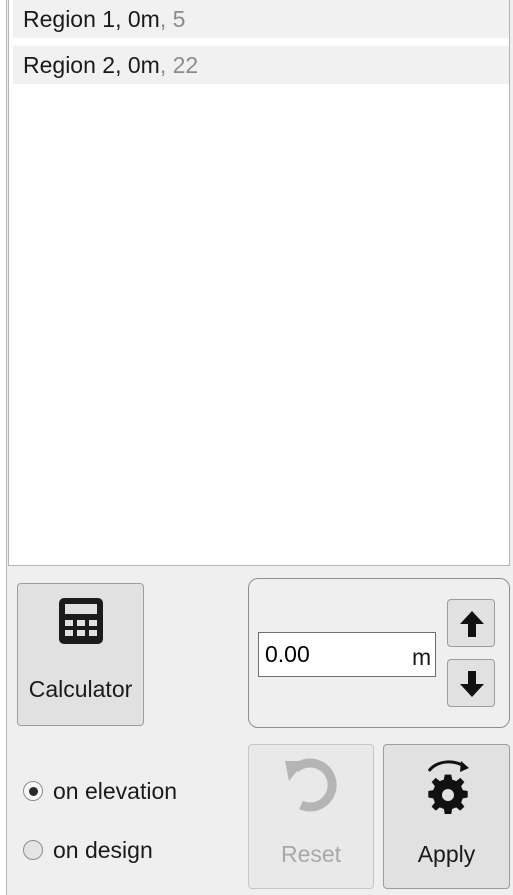  I want to click on reset-label: Reset, so click(311, 854).